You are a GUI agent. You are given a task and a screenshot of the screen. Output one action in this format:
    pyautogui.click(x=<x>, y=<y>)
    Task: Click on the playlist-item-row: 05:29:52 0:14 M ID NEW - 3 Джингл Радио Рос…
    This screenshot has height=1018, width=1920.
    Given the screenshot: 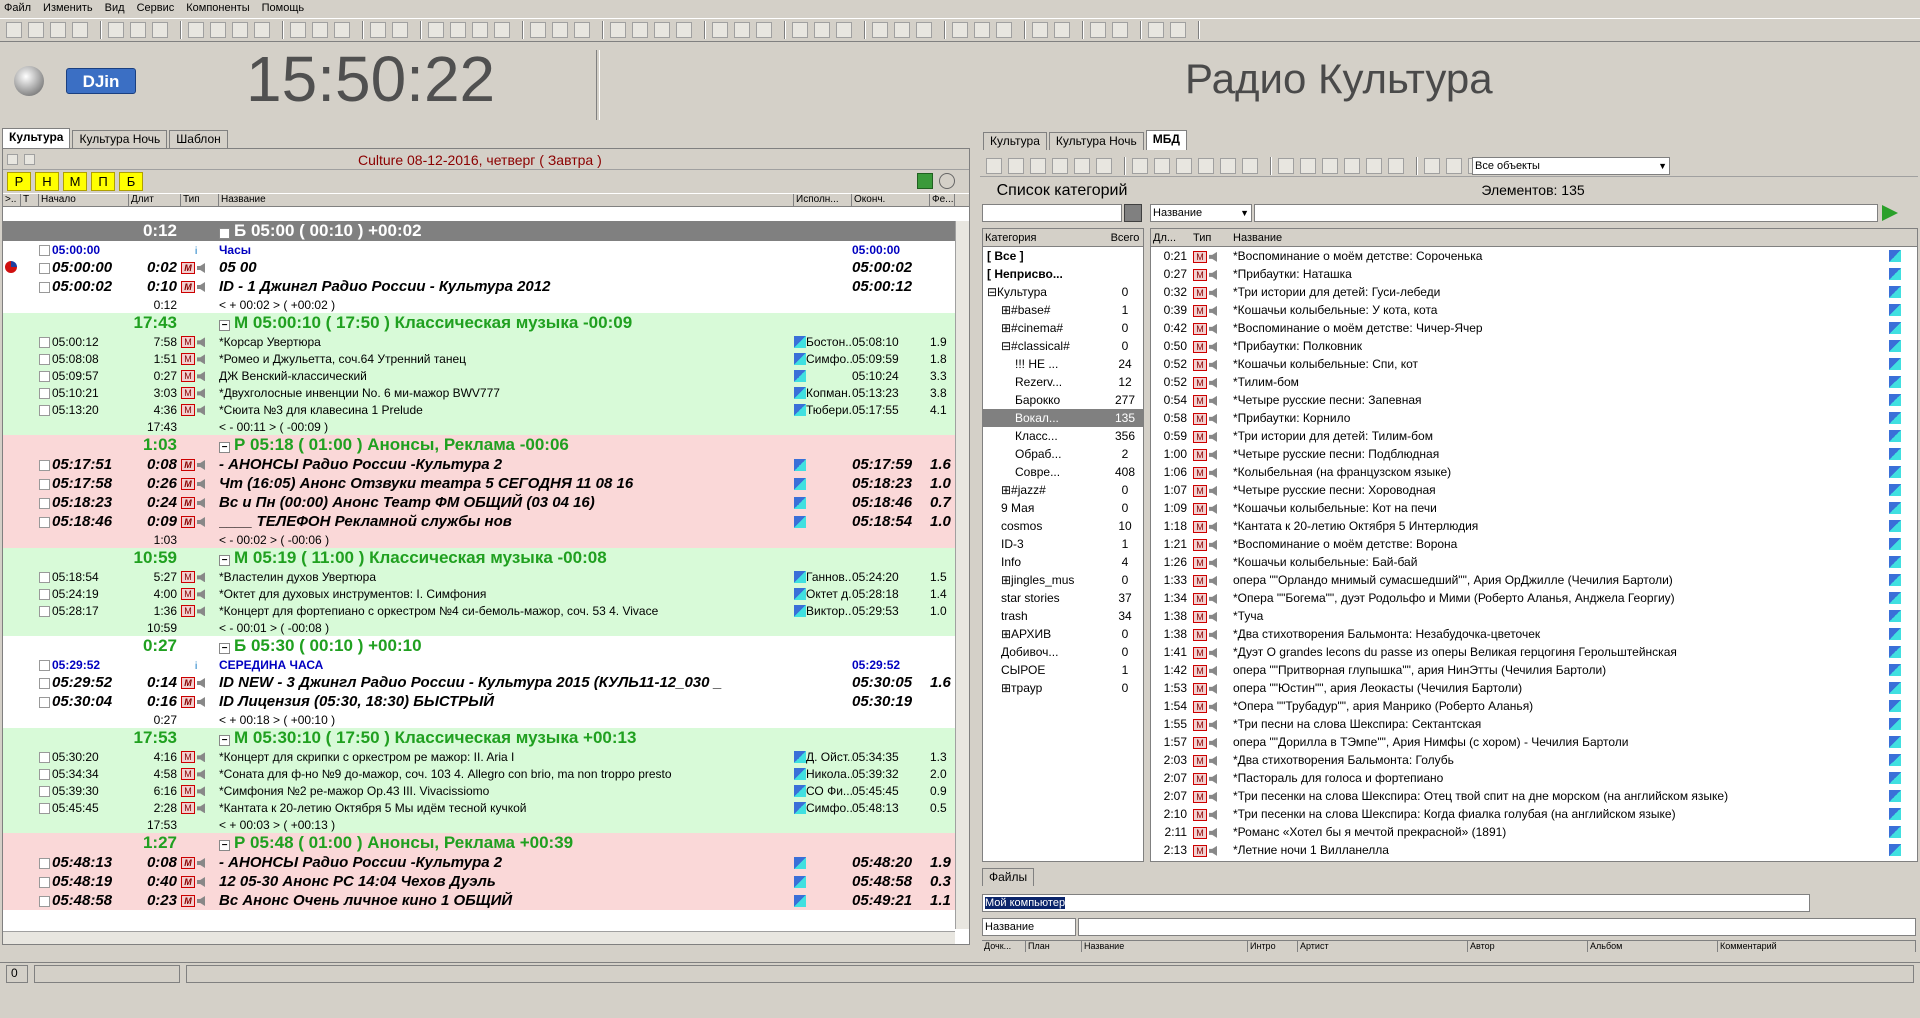 What is the action you would take?
    pyautogui.click(x=479, y=682)
    